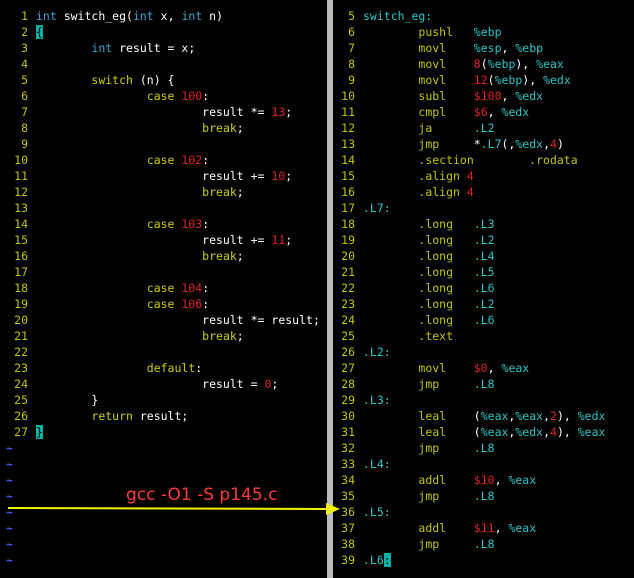 The height and width of the screenshot is (578, 634). I want to click on asm-line: 32 jmp .L8, so click(483, 448).